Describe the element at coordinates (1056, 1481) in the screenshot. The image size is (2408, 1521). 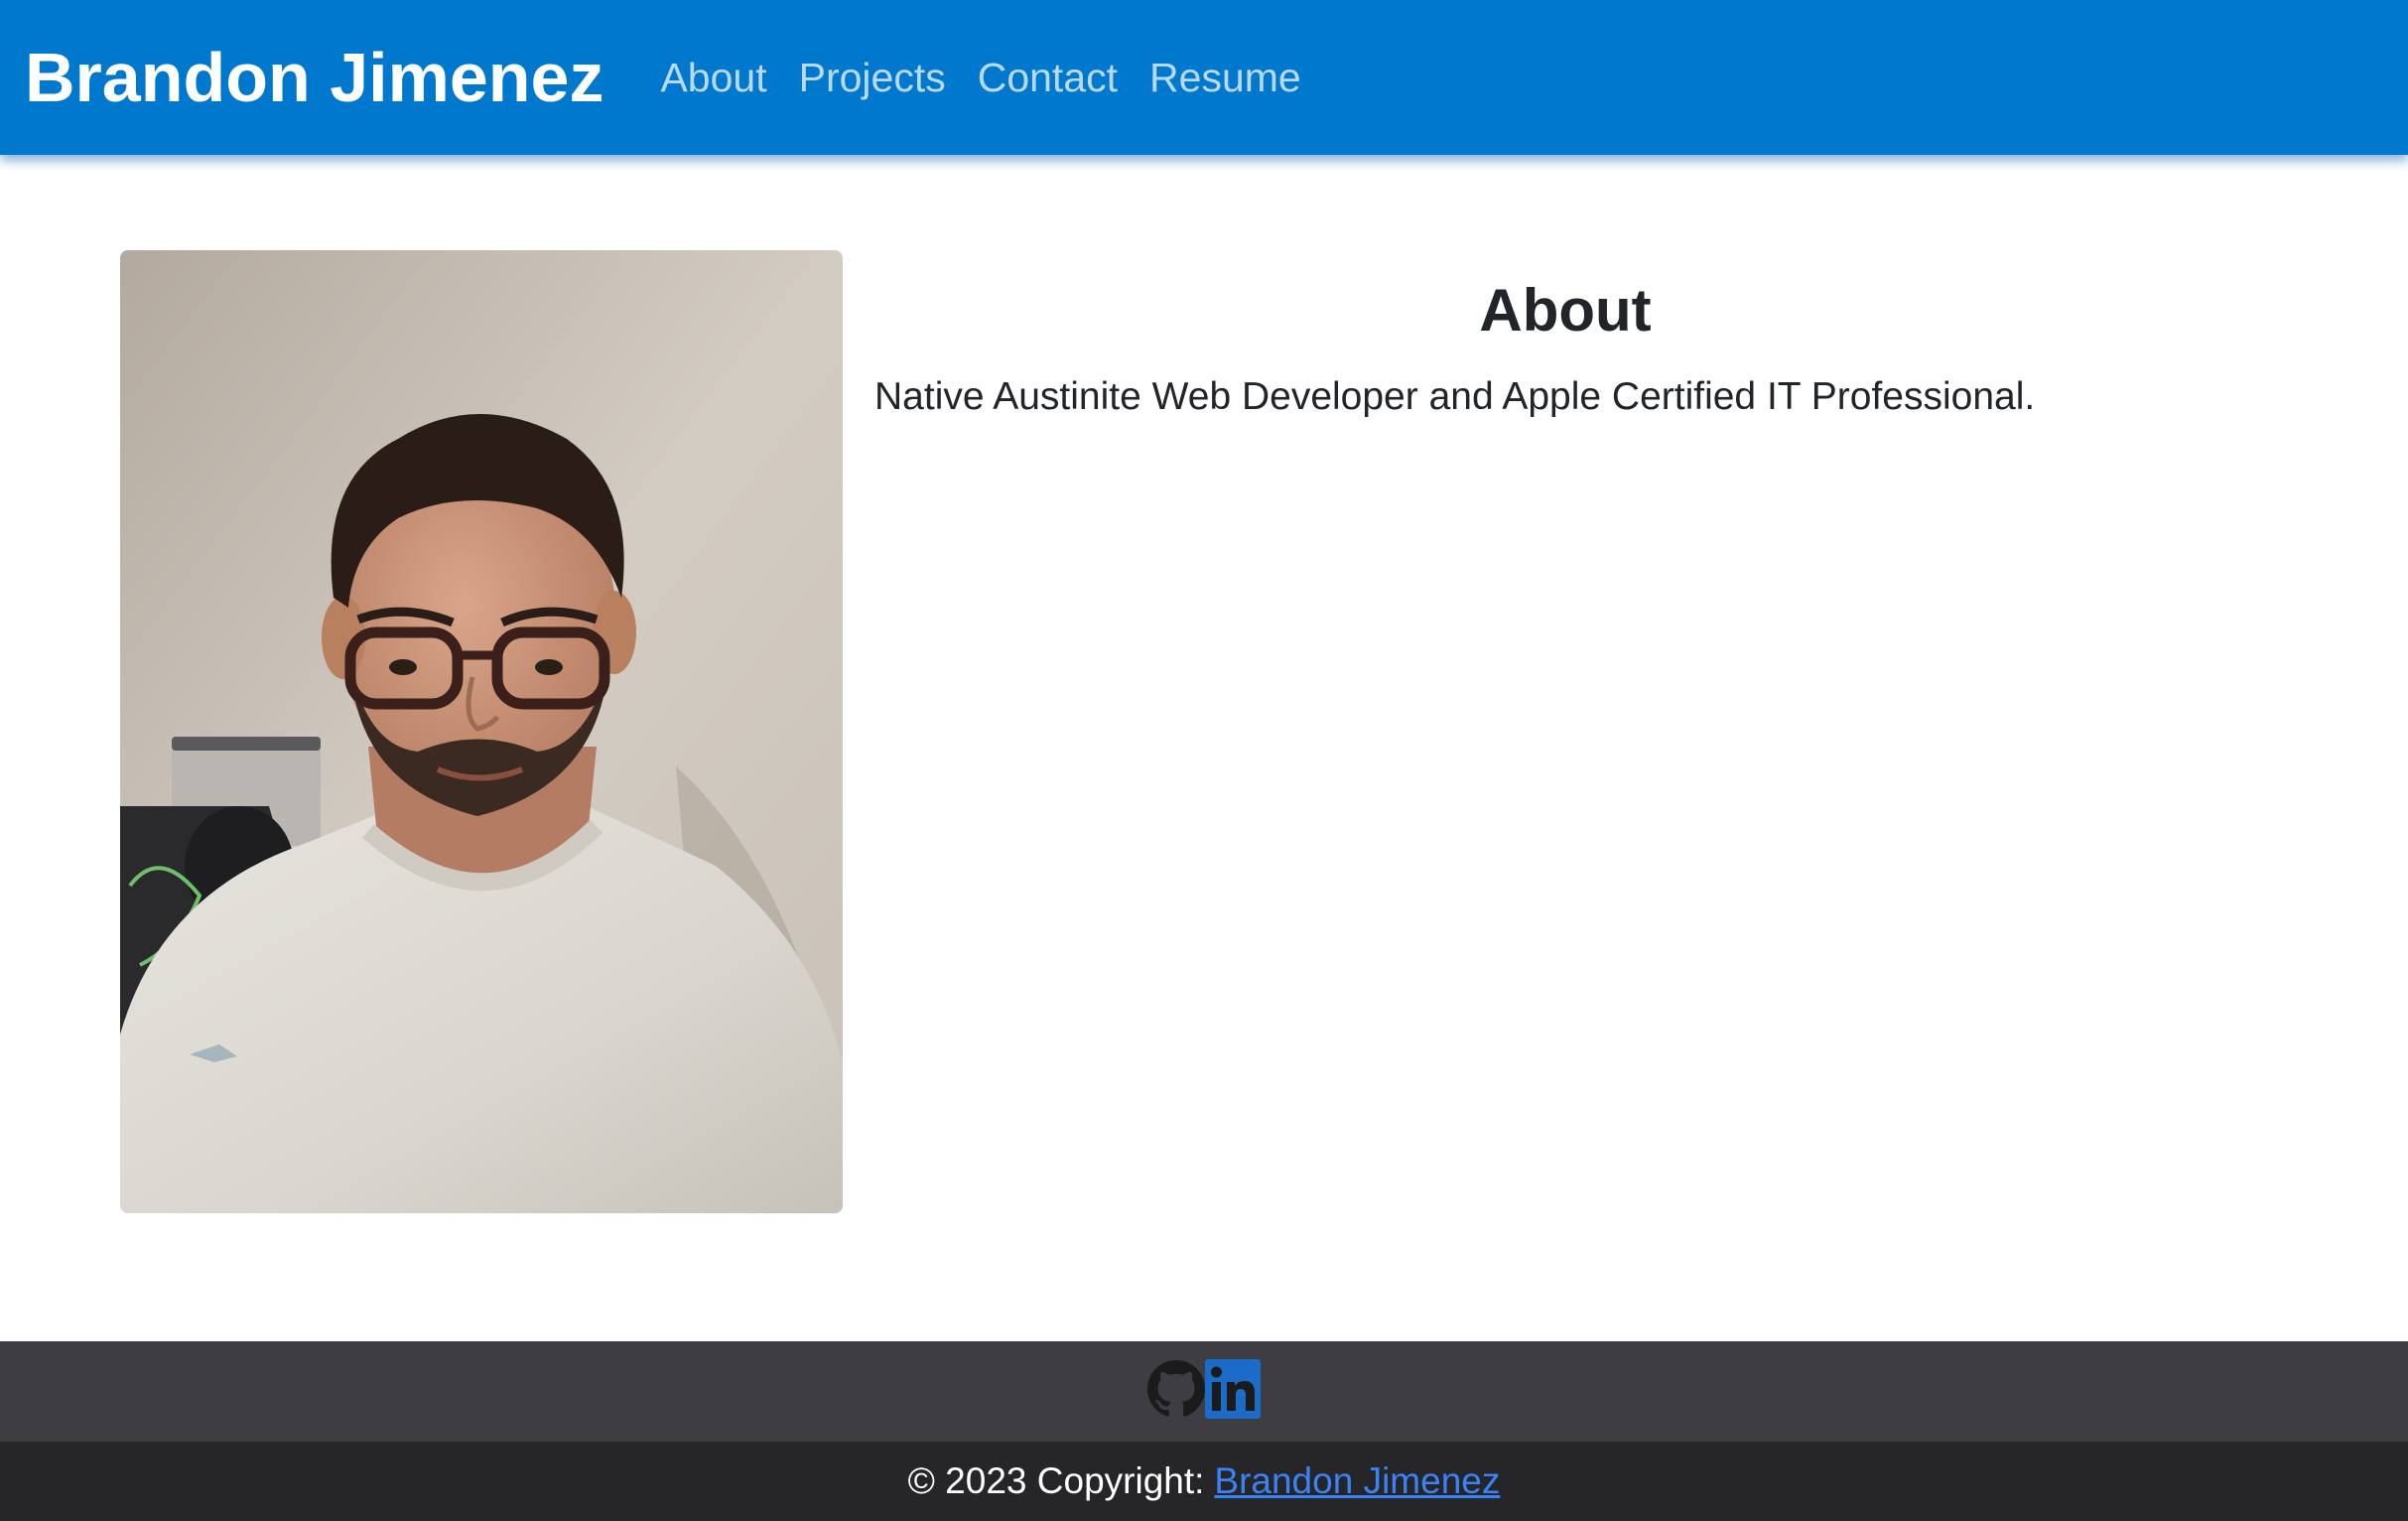
I see `copyright-text: © 2023 Copyright:` at that location.